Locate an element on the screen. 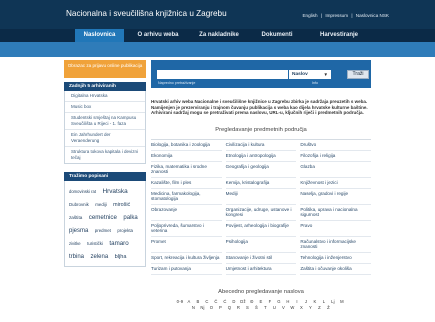 The width and height of the screenshot is (435, 322). letter-link: W is located at coordinates (292, 308).